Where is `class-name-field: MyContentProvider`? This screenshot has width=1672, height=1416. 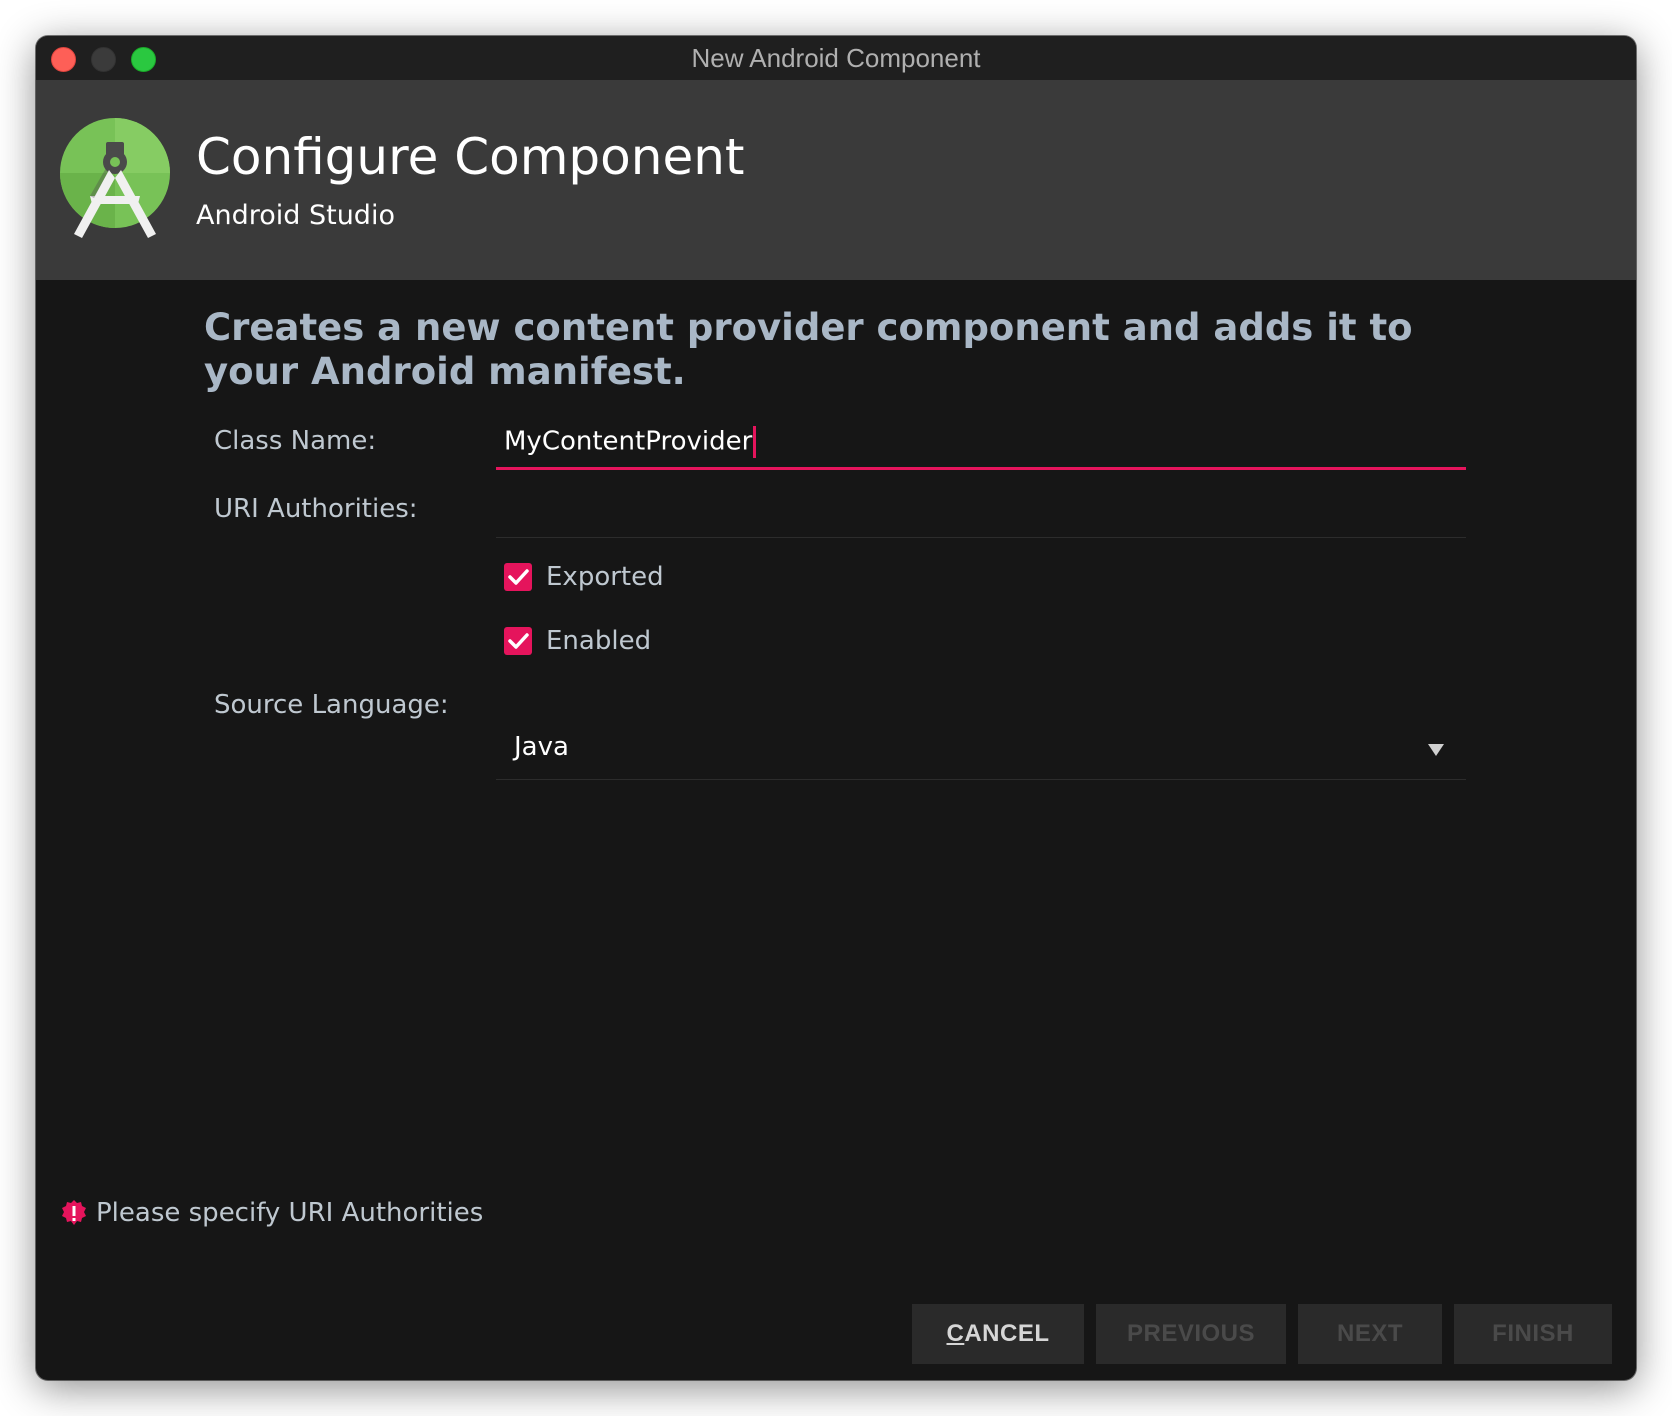
class-name-field: MyContentProvider is located at coordinates (981, 445).